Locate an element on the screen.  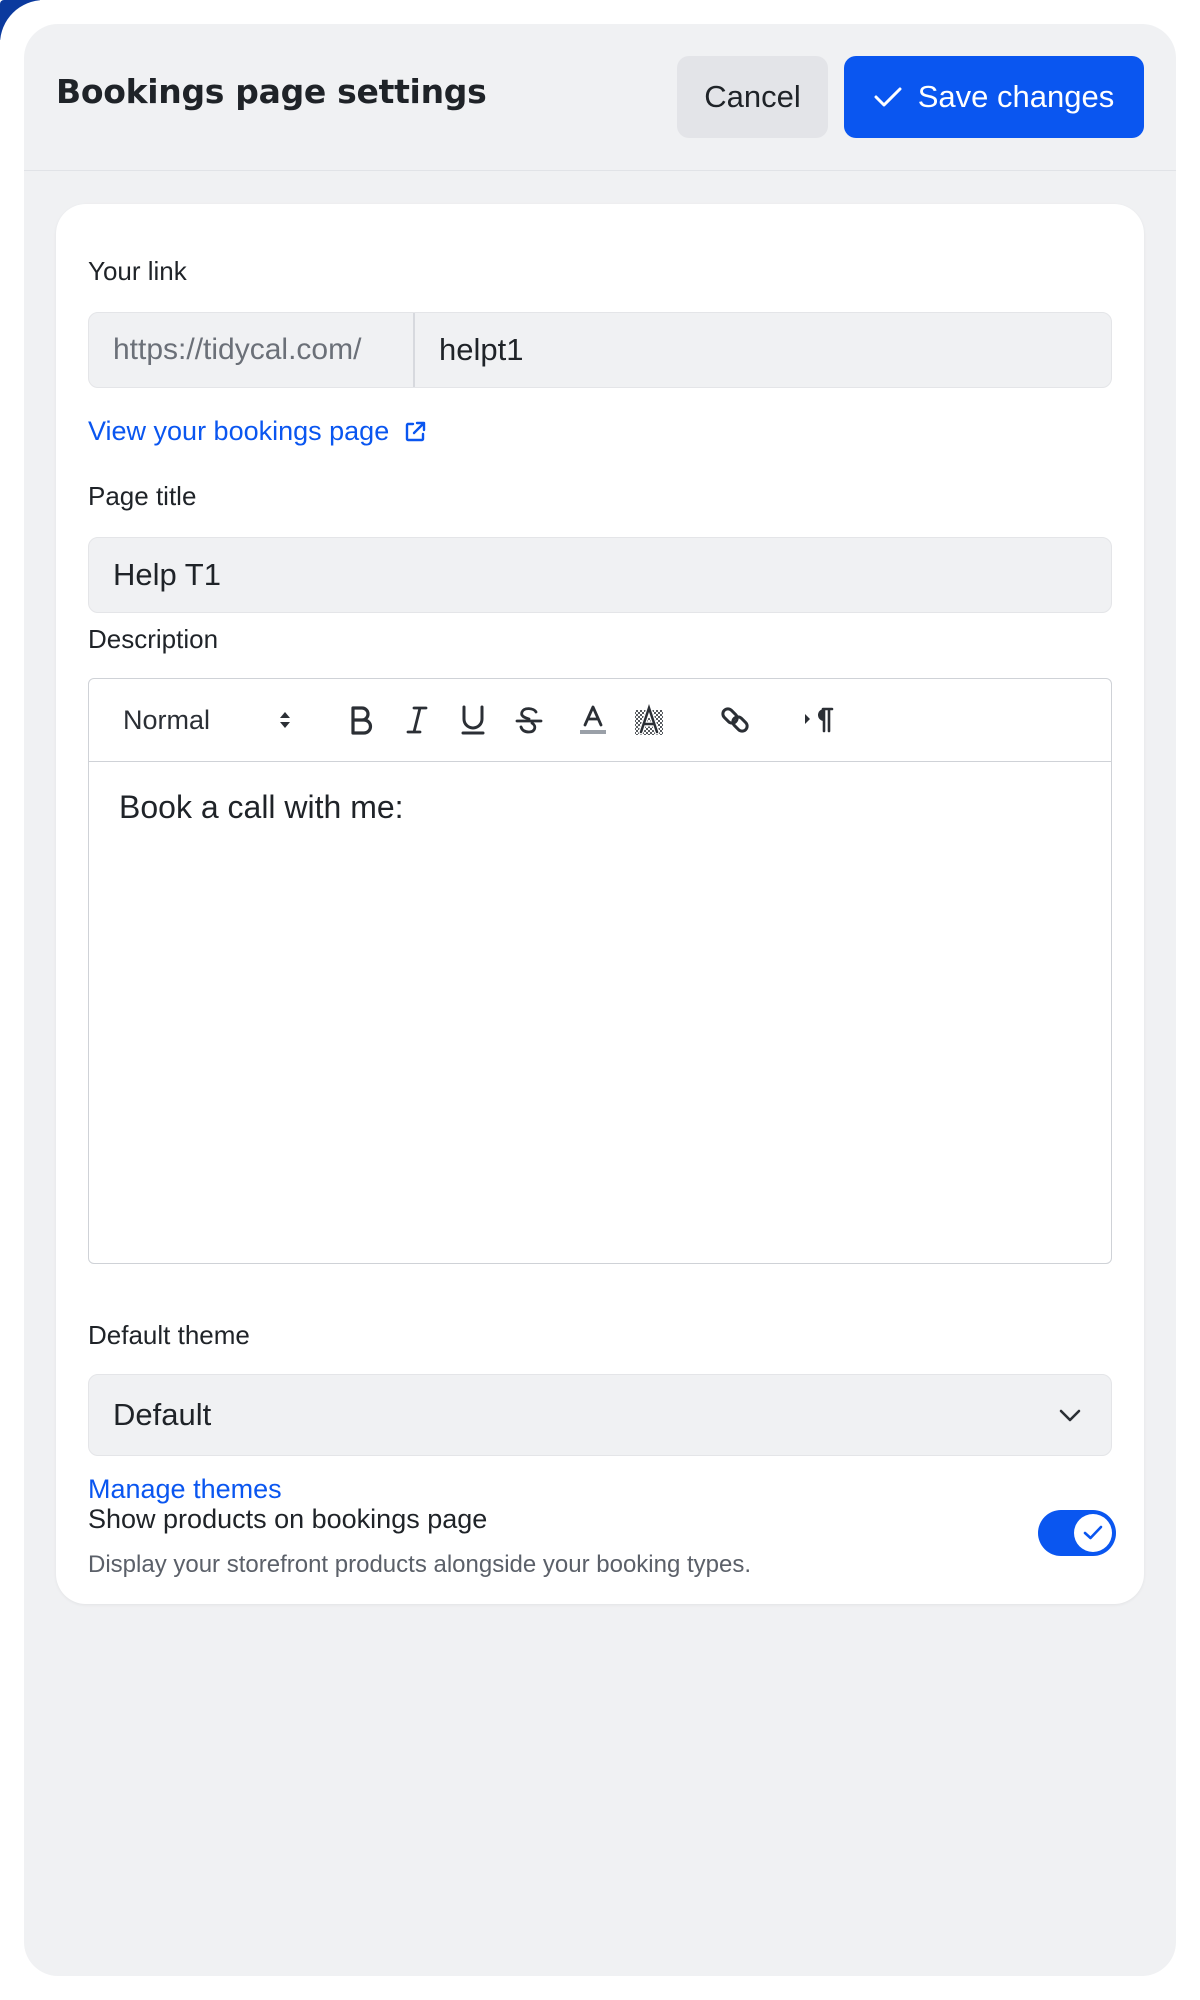
underline-icon is located at coordinates (473, 720).